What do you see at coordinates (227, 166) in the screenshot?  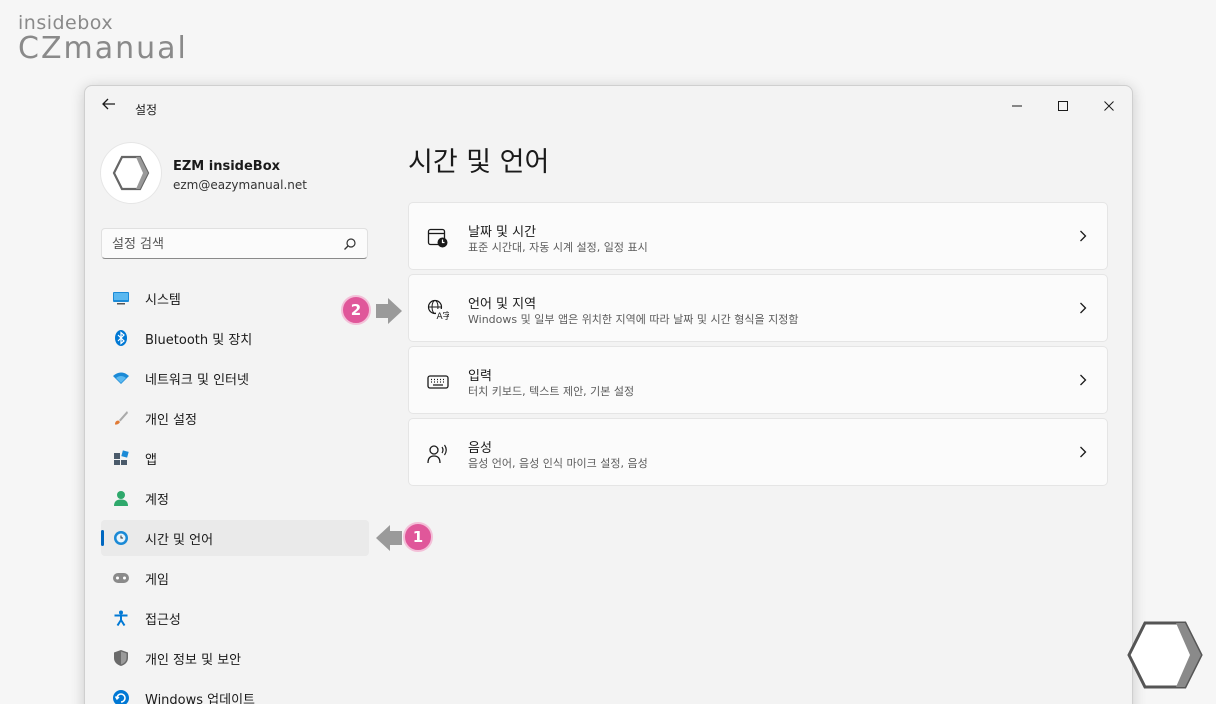 I see `profile-name: EZM insideBox` at bounding box center [227, 166].